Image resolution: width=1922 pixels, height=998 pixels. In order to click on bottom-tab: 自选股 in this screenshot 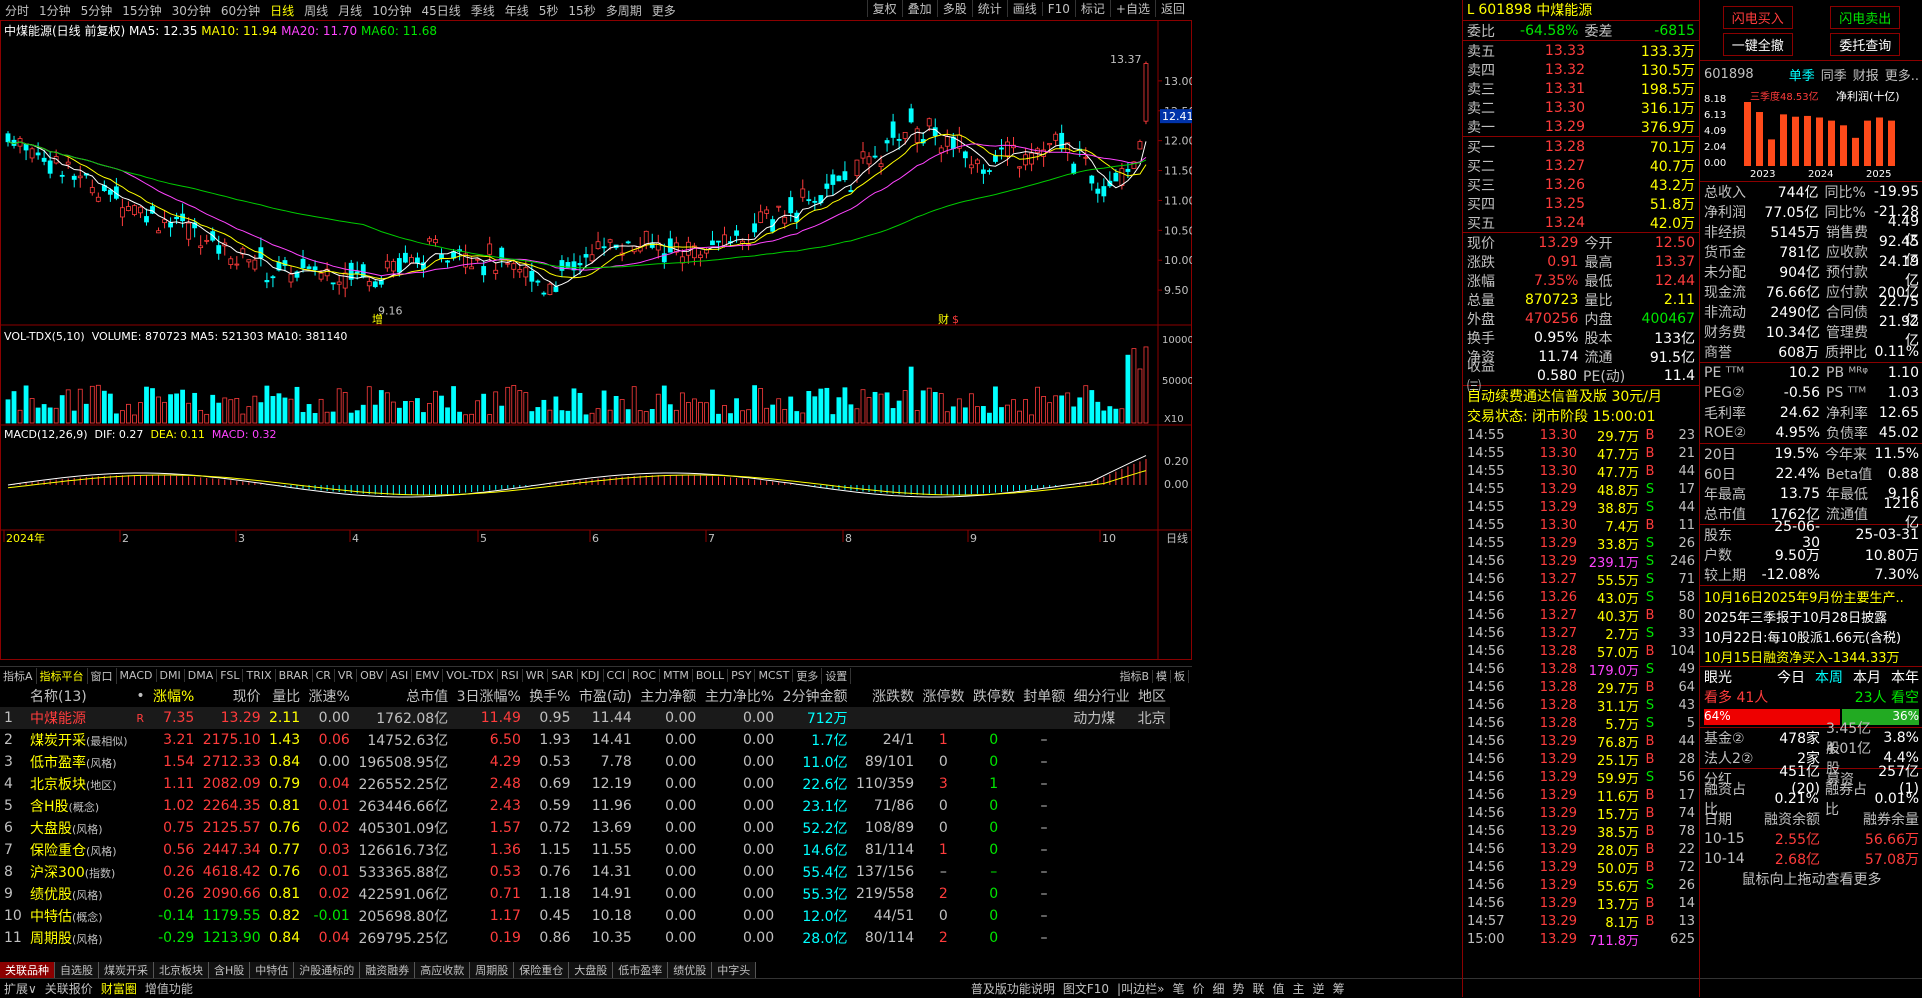, I will do `click(77, 969)`.